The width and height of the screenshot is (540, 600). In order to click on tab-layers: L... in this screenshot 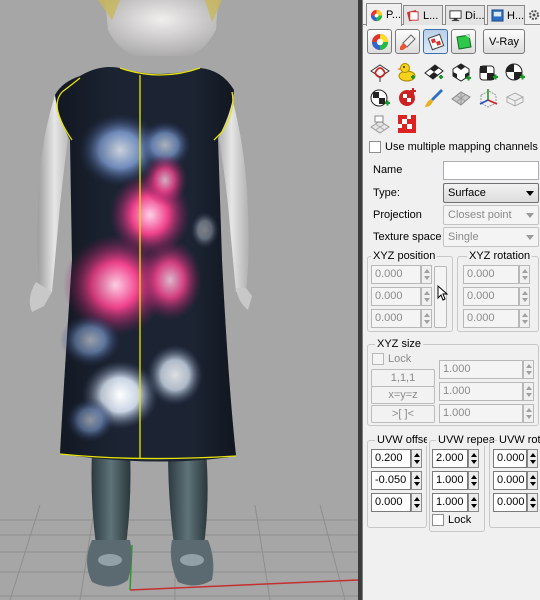, I will do `click(423, 15)`.